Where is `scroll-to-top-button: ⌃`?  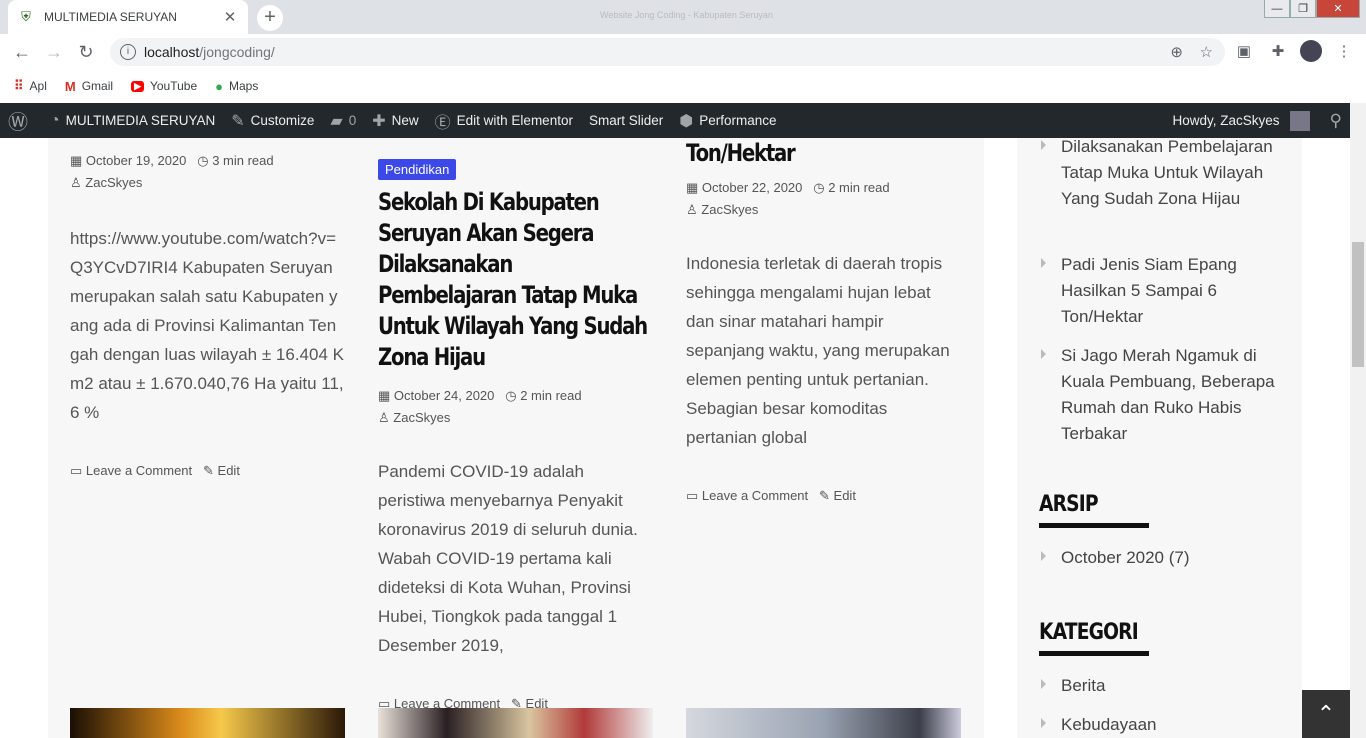 scroll-to-top-button: ⌃ is located at coordinates (1326, 714).